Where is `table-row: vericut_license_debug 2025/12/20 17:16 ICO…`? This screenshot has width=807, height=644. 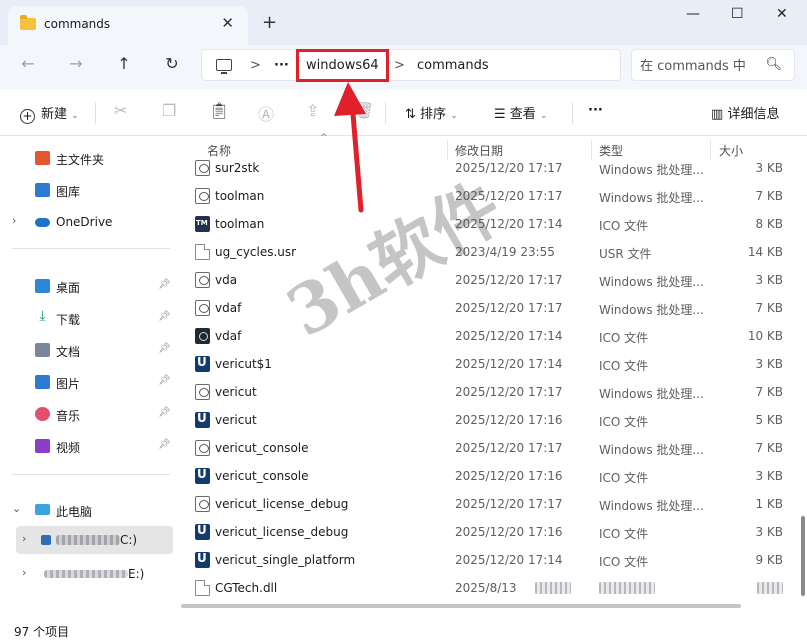 table-row: vericut_license_debug 2025/12/20 17:16 ICO… is located at coordinates (489, 532).